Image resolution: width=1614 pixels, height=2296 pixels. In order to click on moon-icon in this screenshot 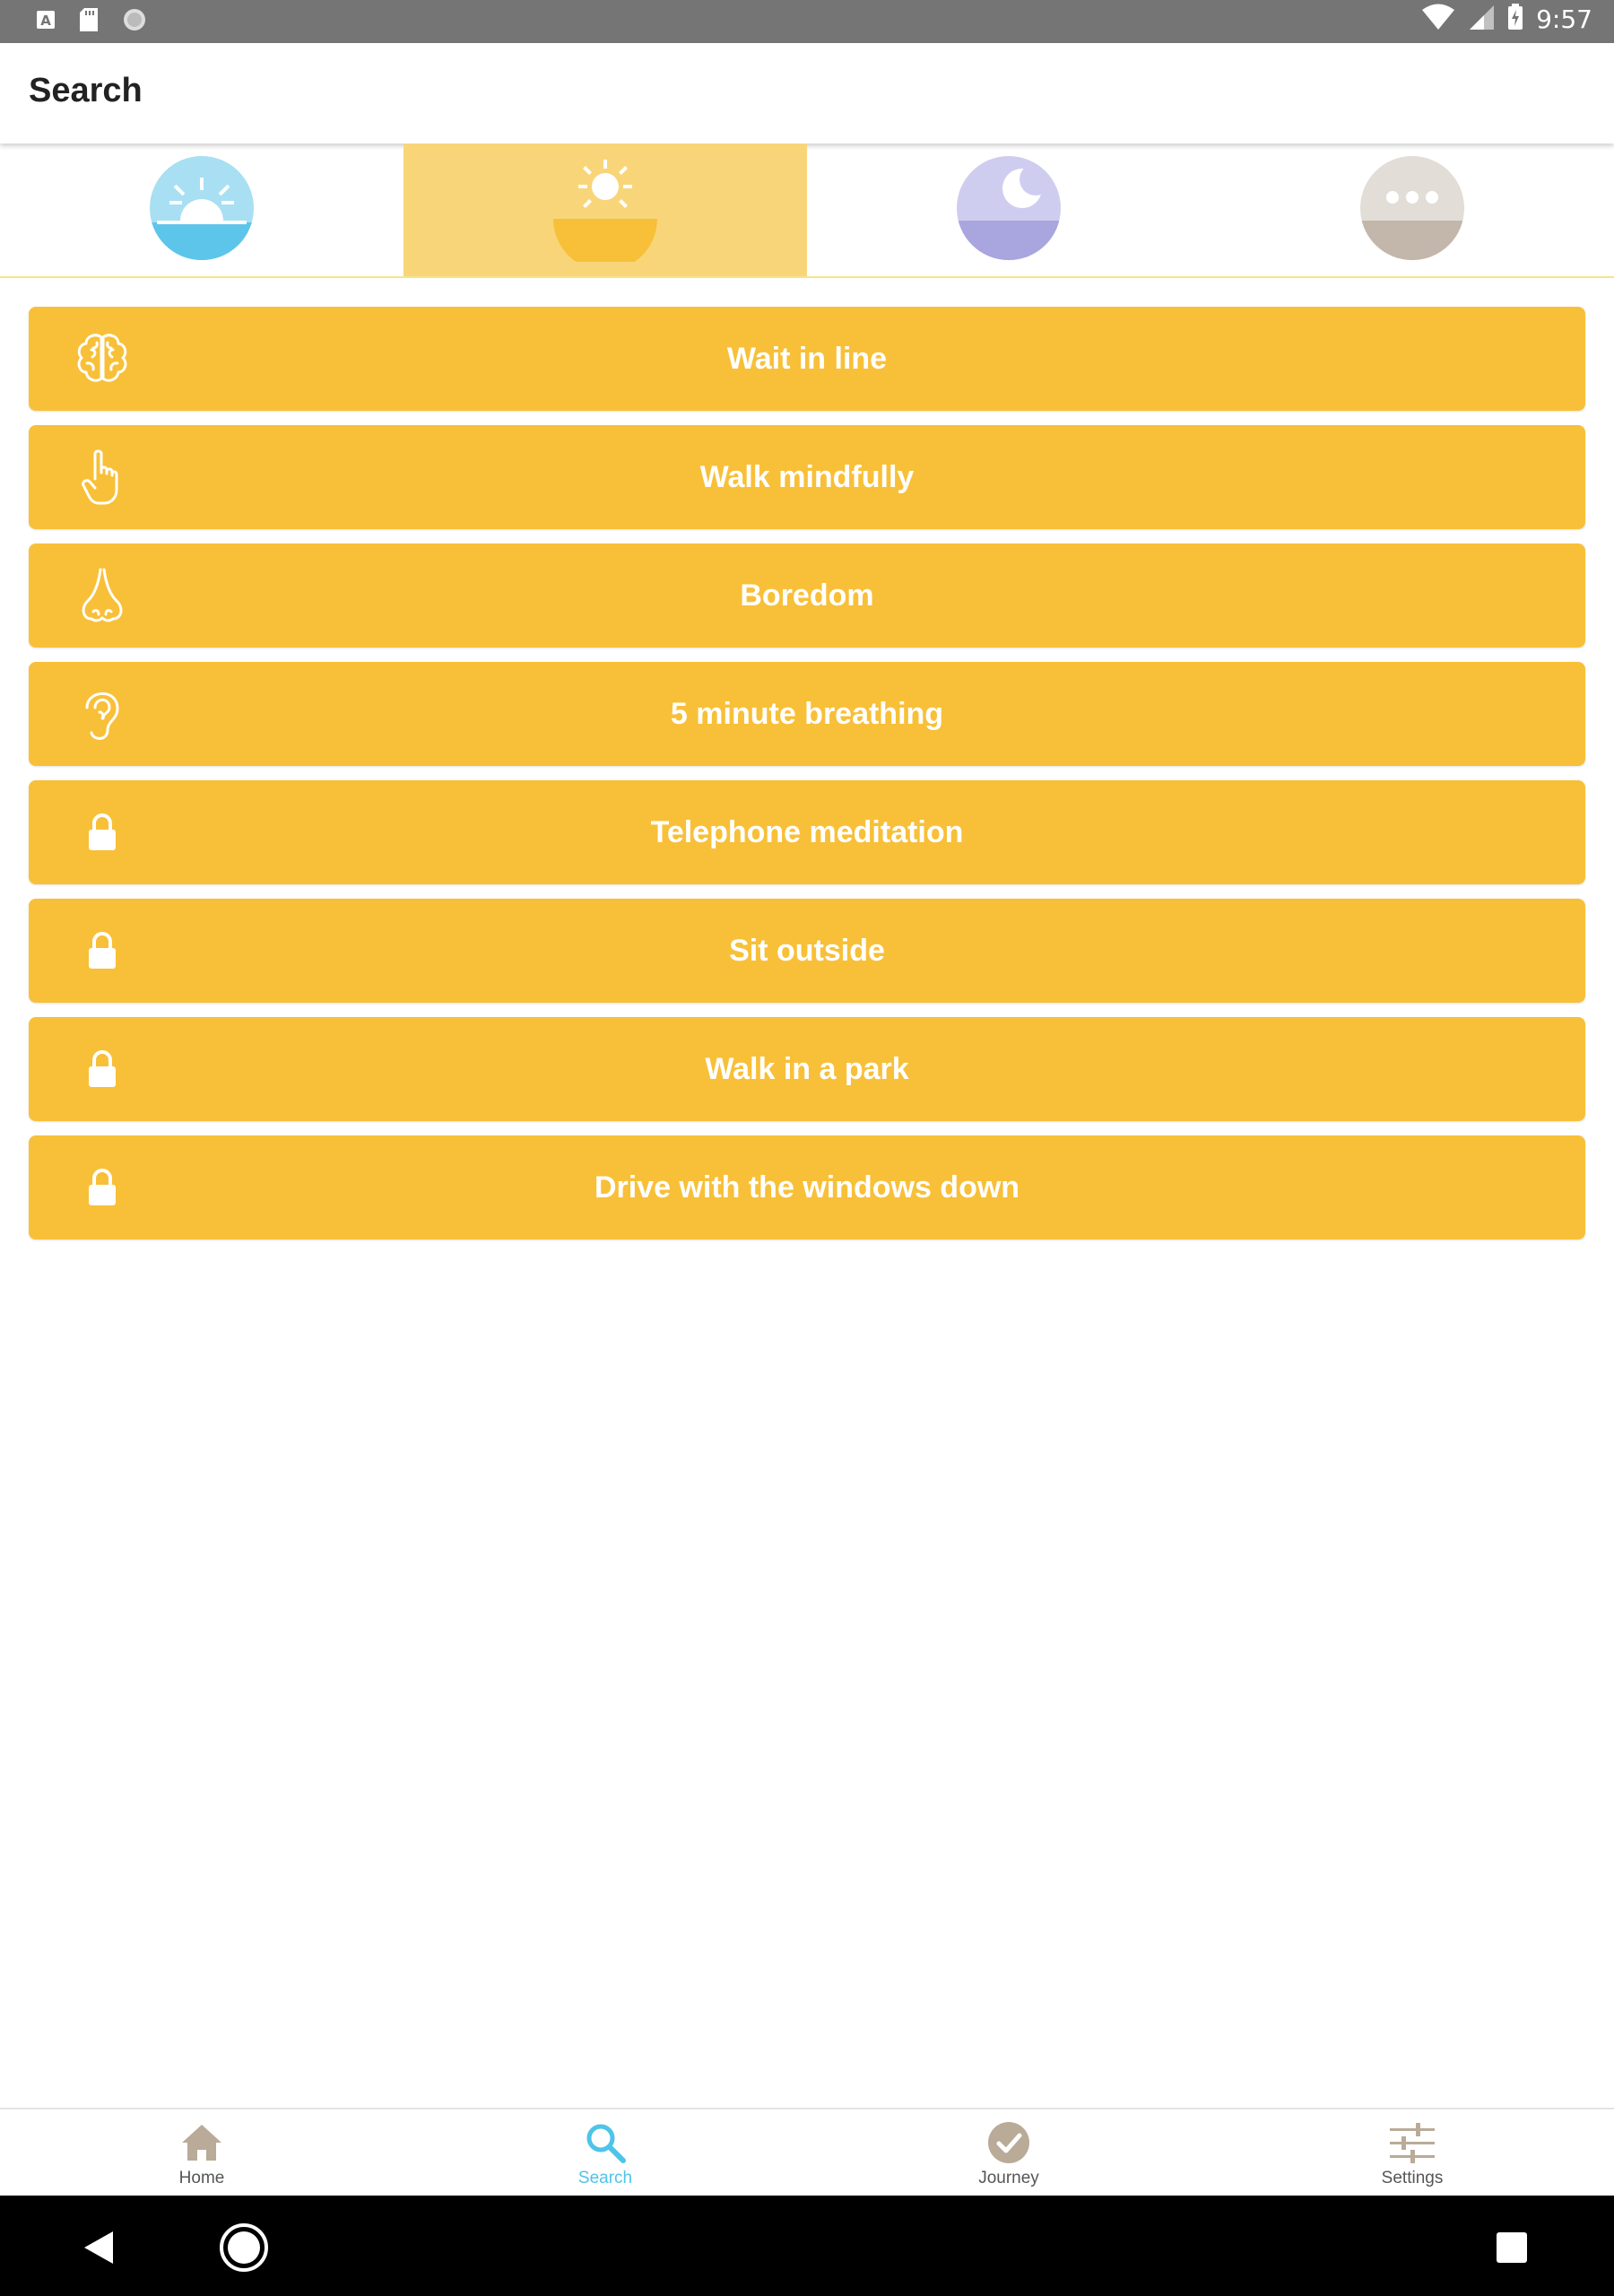, I will do `click(1009, 210)`.